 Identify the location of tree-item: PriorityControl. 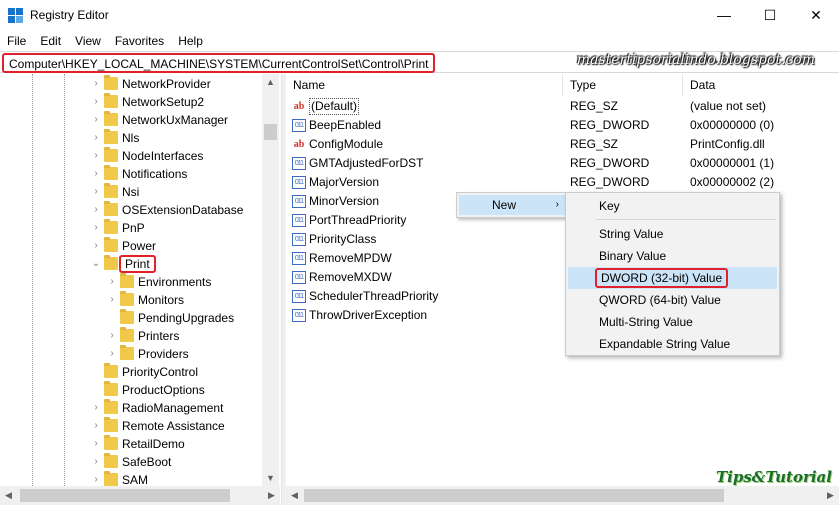
(176, 372).